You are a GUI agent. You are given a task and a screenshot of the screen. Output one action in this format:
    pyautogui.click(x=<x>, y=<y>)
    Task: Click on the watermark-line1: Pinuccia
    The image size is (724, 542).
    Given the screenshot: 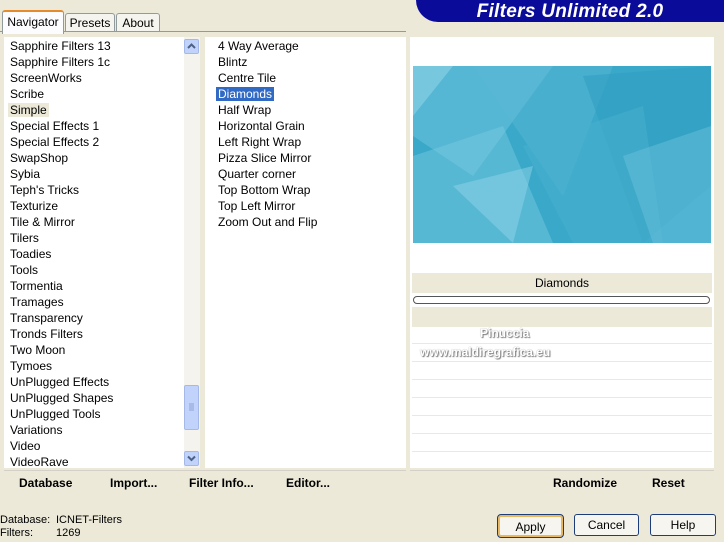 What is the action you would take?
    pyautogui.click(x=505, y=333)
    